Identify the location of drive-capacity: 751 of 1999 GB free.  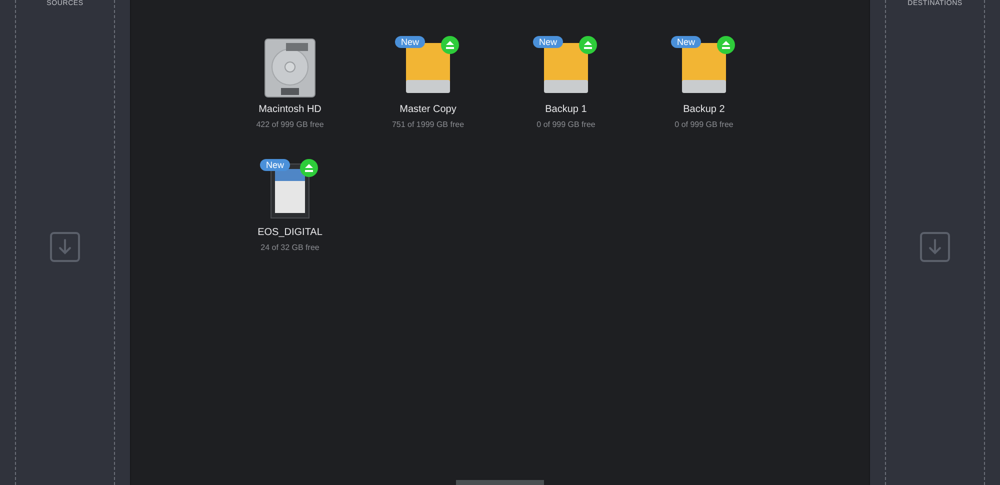
(428, 124).